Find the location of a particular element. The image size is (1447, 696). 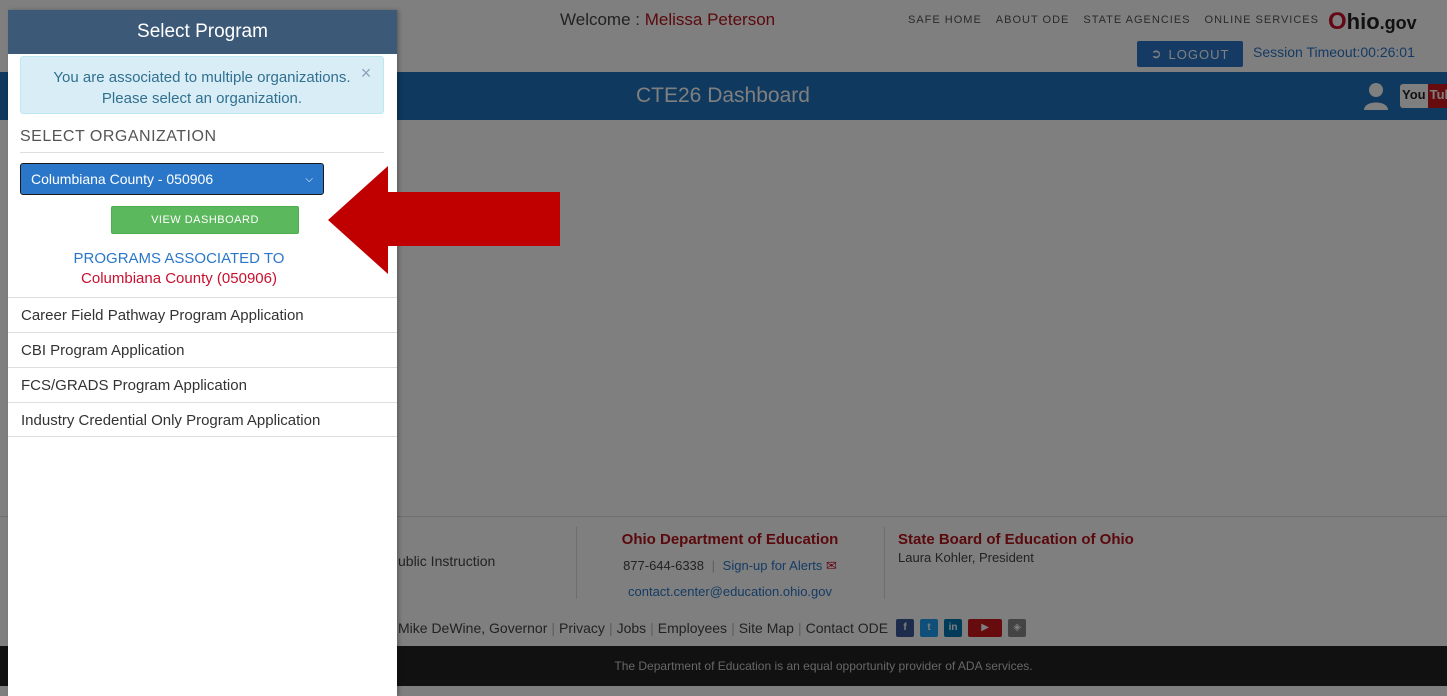

chevron-down-icon: ⌵ is located at coordinates (309, 179).